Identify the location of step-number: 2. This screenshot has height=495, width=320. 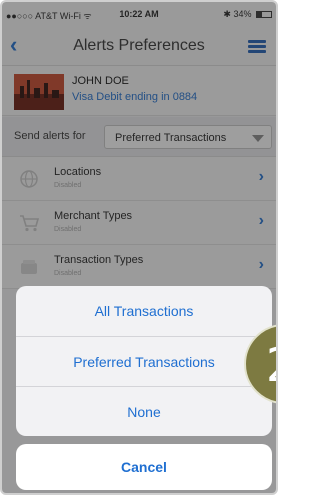
(271, 365).